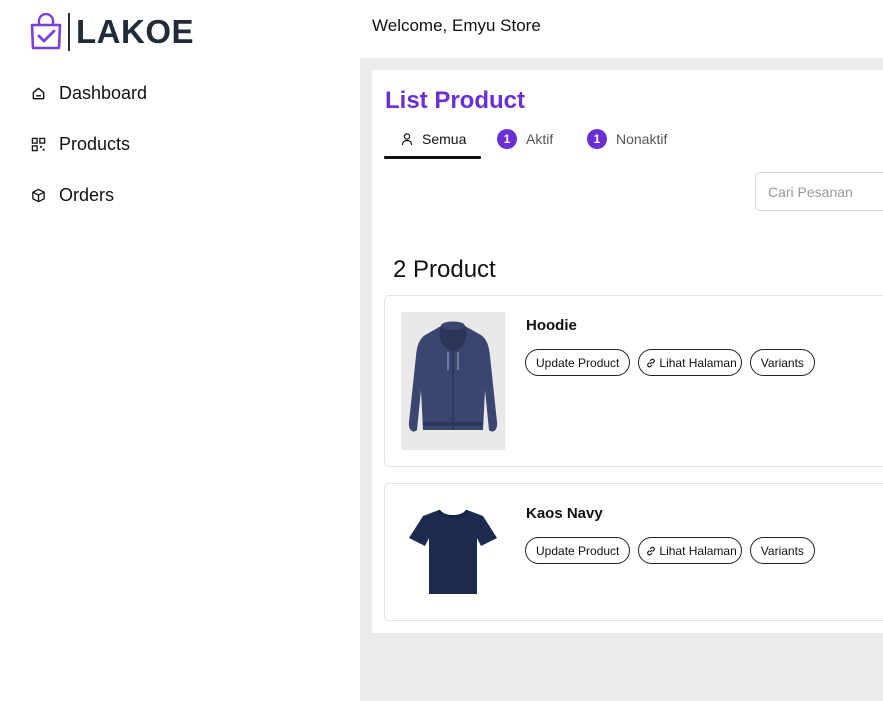 This screenshot has width=883, height=701. Describe the element at coordinates (38, 145) in the screenshot. I see `grid-icon` at that location.